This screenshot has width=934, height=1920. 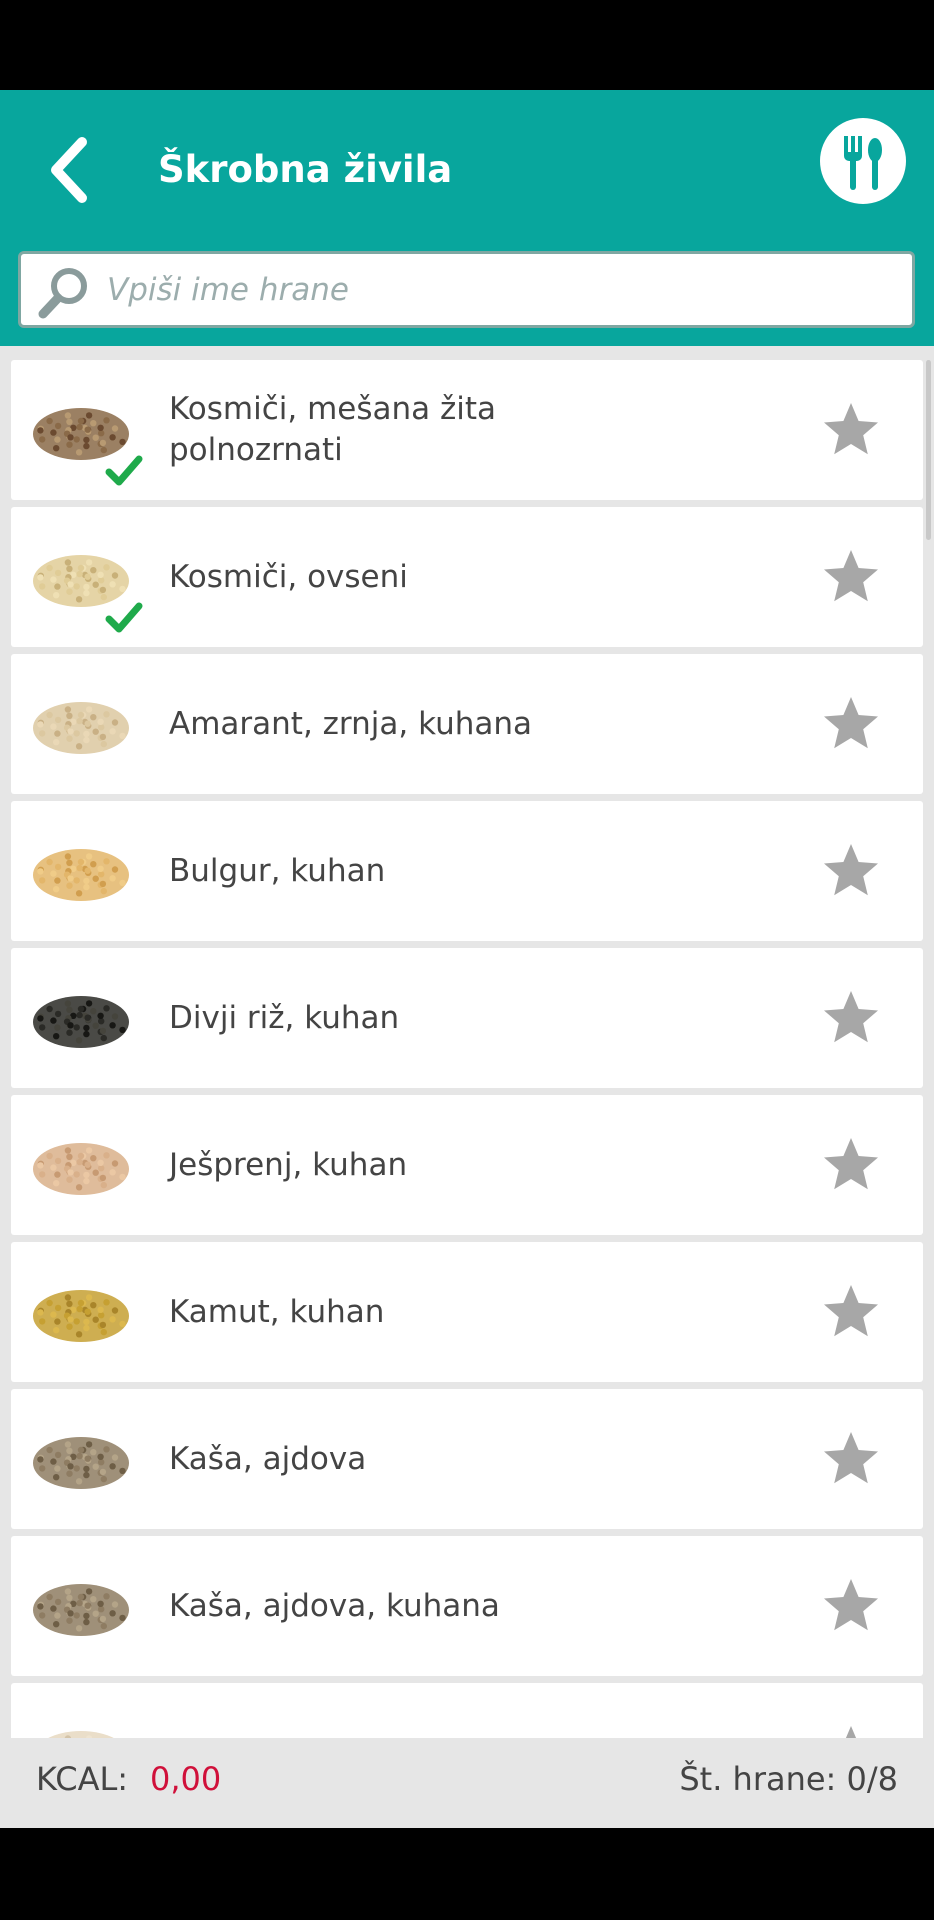 I want to click on meal-button, so click(x=863, y=161).